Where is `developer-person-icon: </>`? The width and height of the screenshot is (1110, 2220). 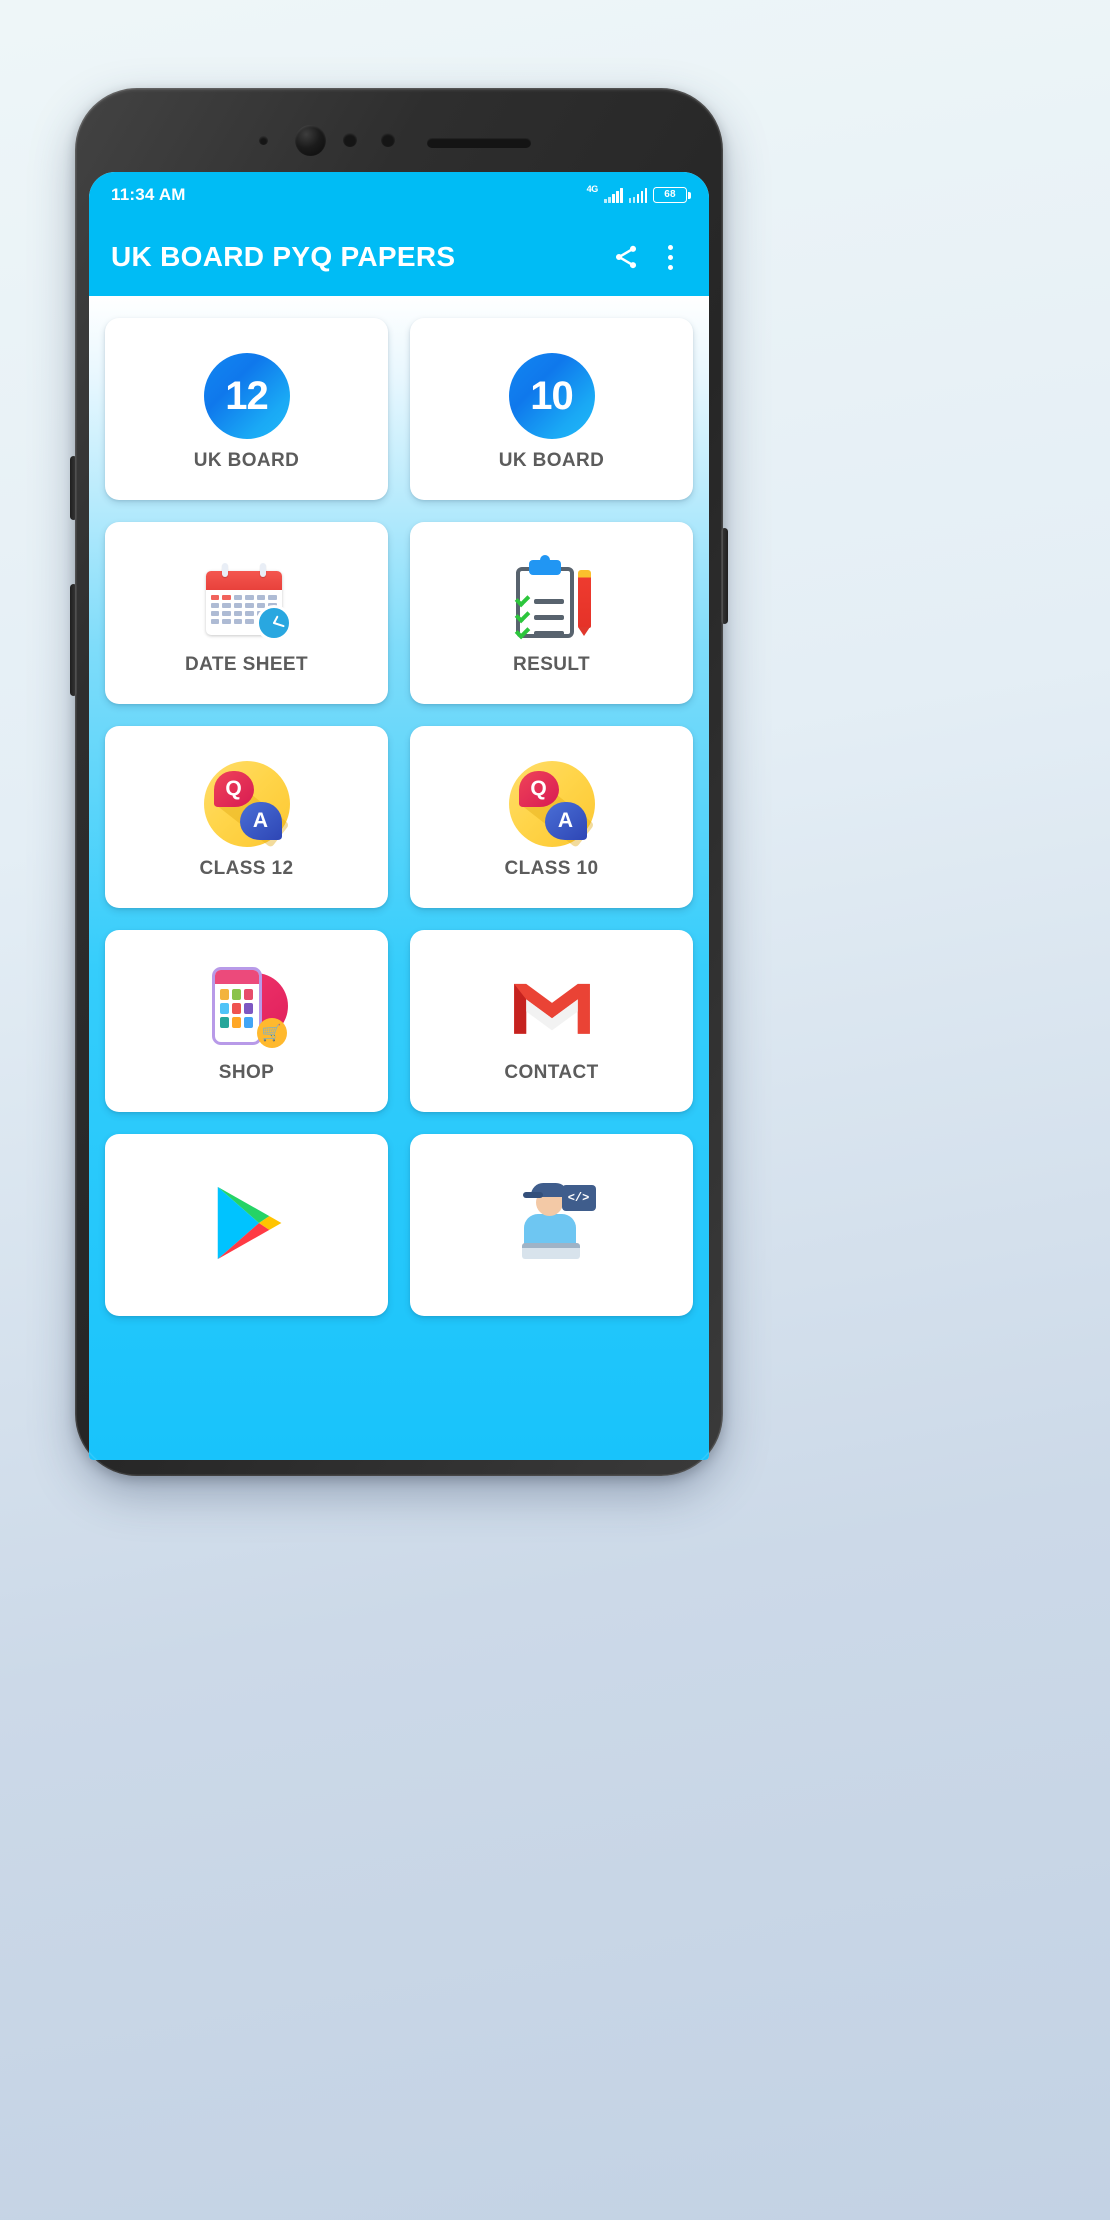
developer-person-icon: </> is located at coordinates (552, 1223).